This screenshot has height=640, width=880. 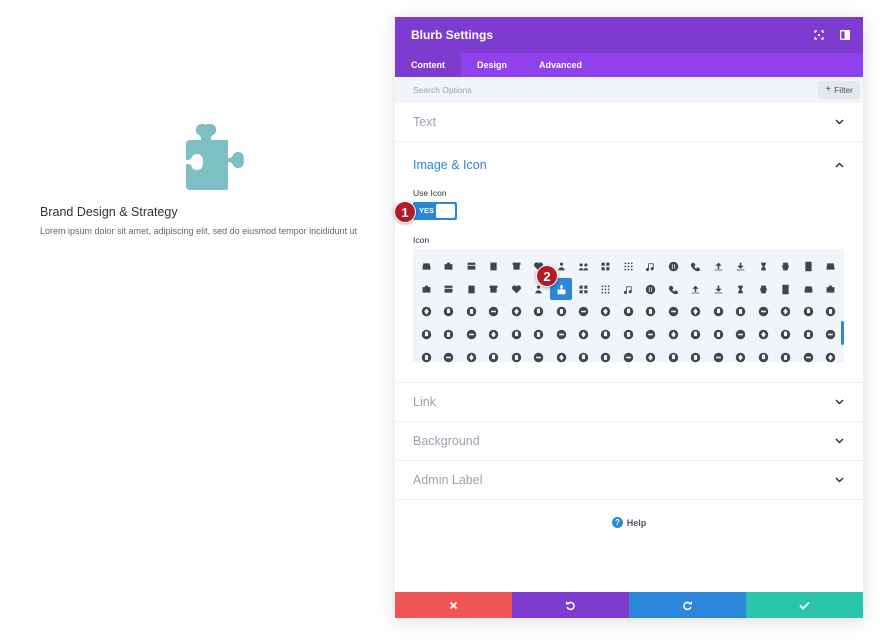 I want to click on section-link-toggle: Link, so click(x=629, y=402).